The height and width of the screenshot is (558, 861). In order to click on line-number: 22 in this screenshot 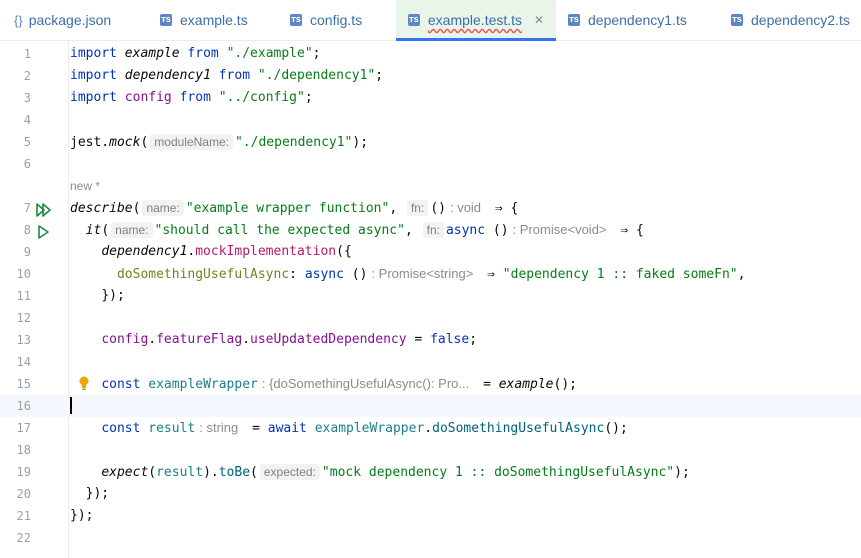, I will do `click(23, 538)`.